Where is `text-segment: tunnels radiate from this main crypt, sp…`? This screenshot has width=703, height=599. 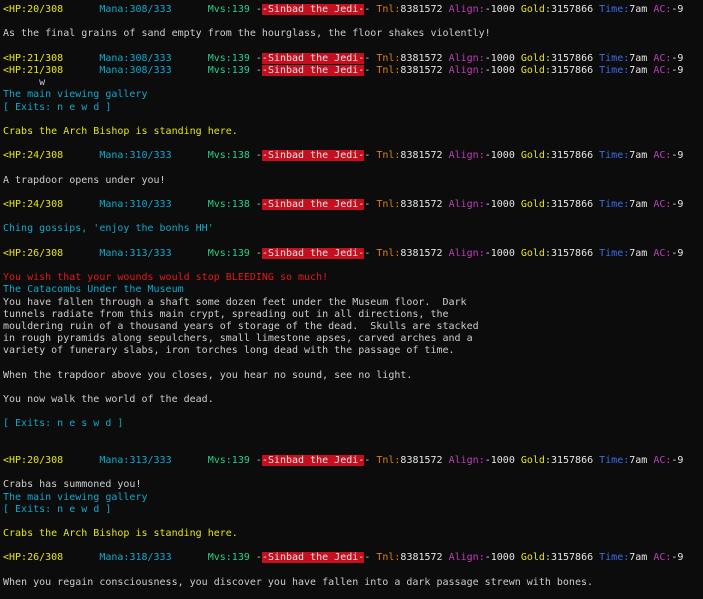 text-segment: tunnels radiate from this main crypt, sp… is located at coordinates (226, 314).